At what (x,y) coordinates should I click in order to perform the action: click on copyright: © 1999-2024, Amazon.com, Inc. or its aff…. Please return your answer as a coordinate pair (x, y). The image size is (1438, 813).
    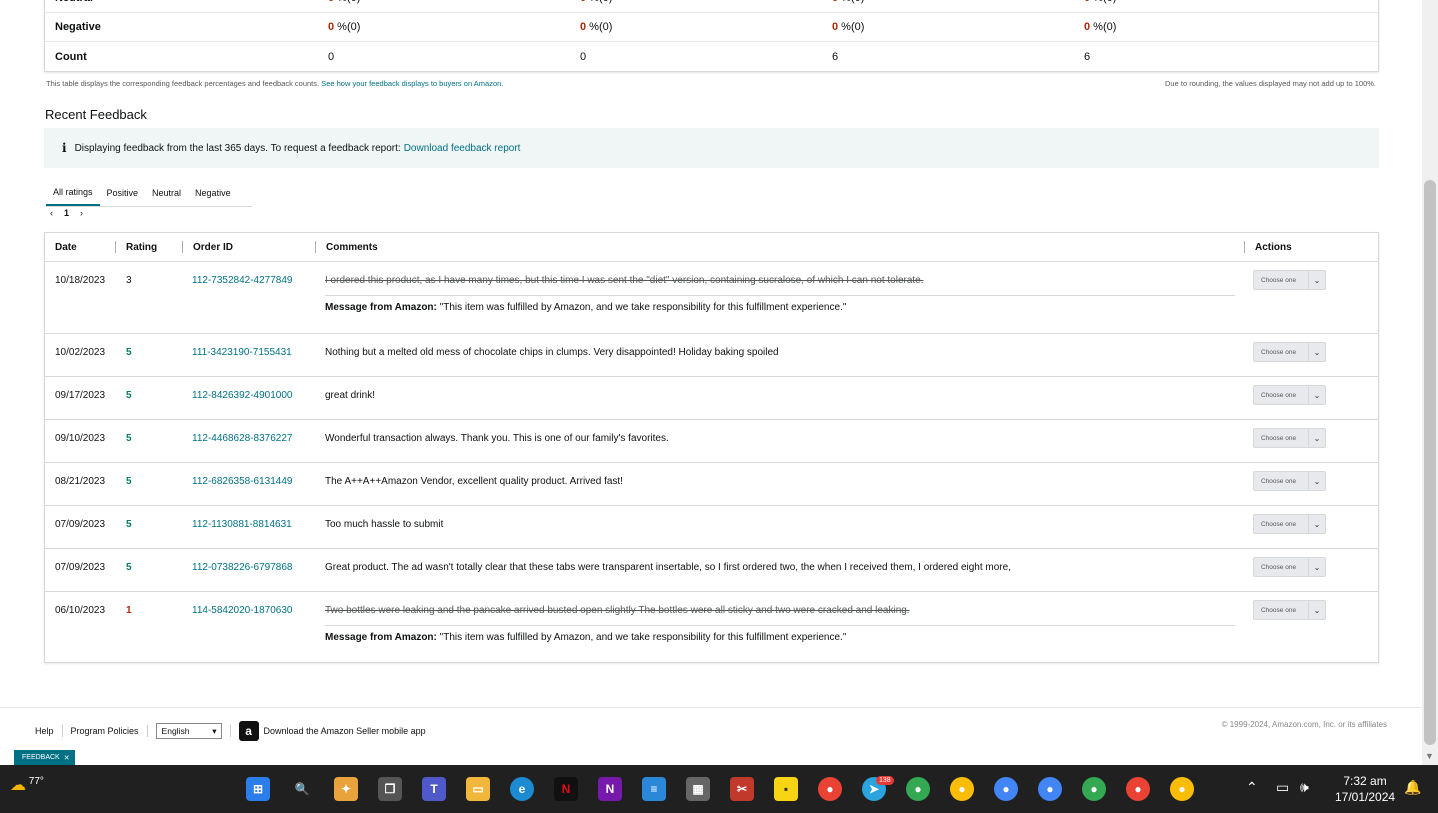
    Looking at the image, I should click on (1304, 724).